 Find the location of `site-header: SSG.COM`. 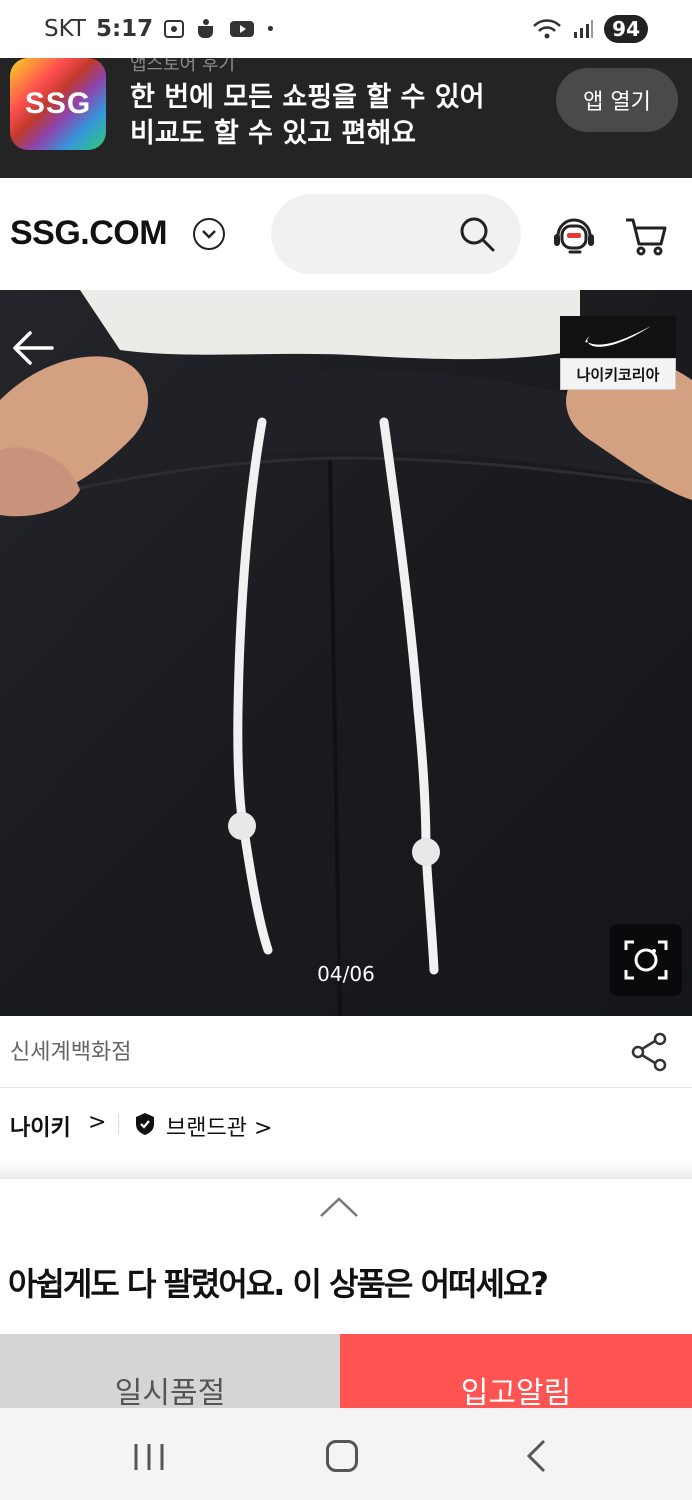

site-header: SSG.COM is located at coordinates (346, 234).